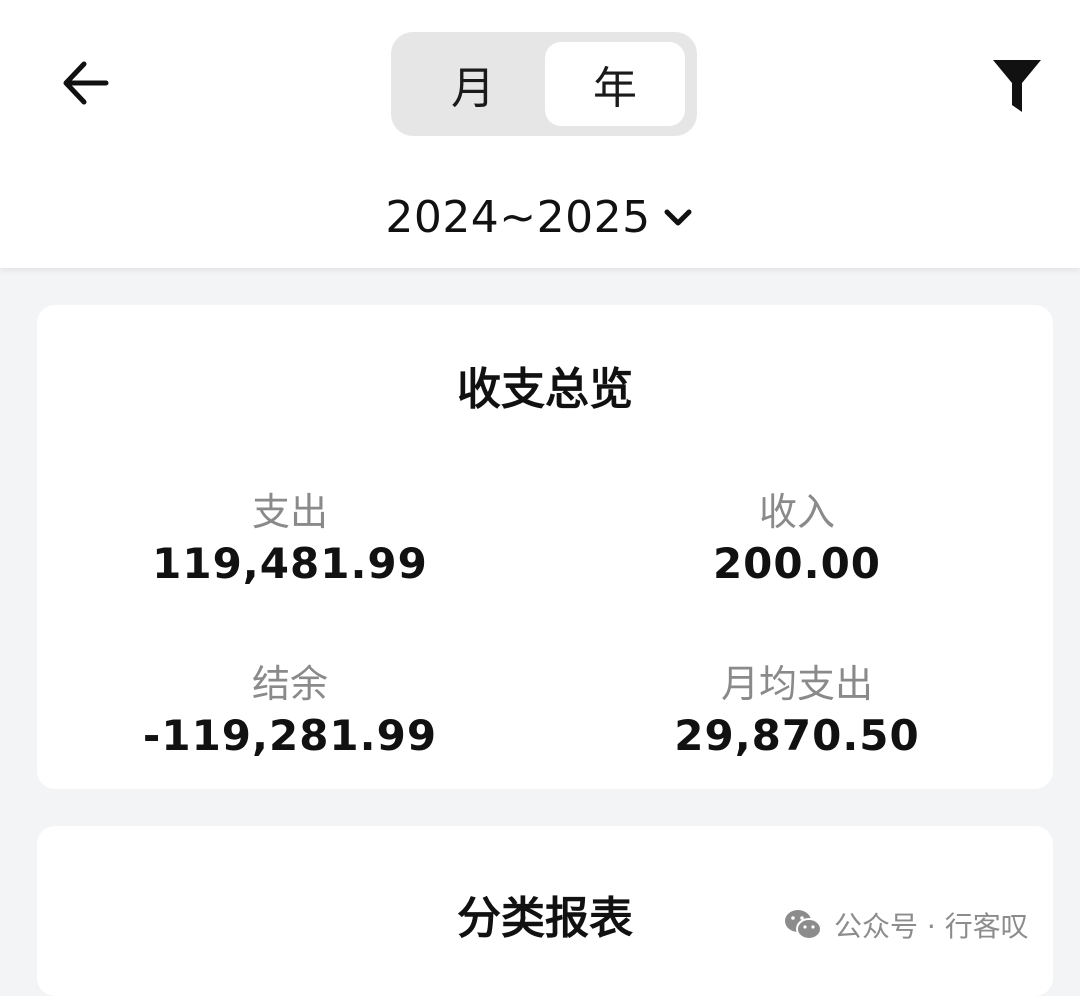 The height and width of the screenshot is (996, 1080). I want to click on year-range-selector: 2024~2025, so click(540, 217).